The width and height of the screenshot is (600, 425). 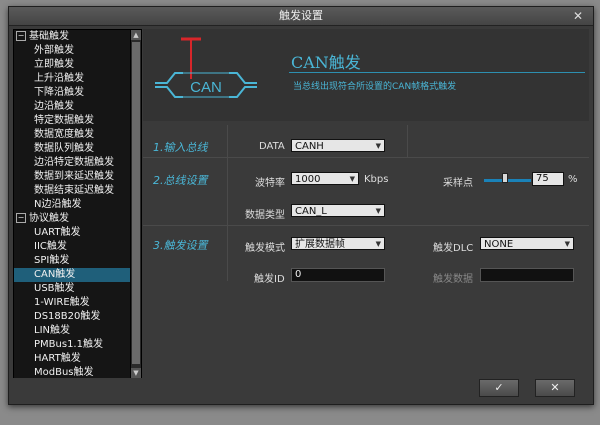 What do you see at coordinates (499, 388) in the screenshot?
I see `ok-button: ✓` at bounding box center [499, 388].